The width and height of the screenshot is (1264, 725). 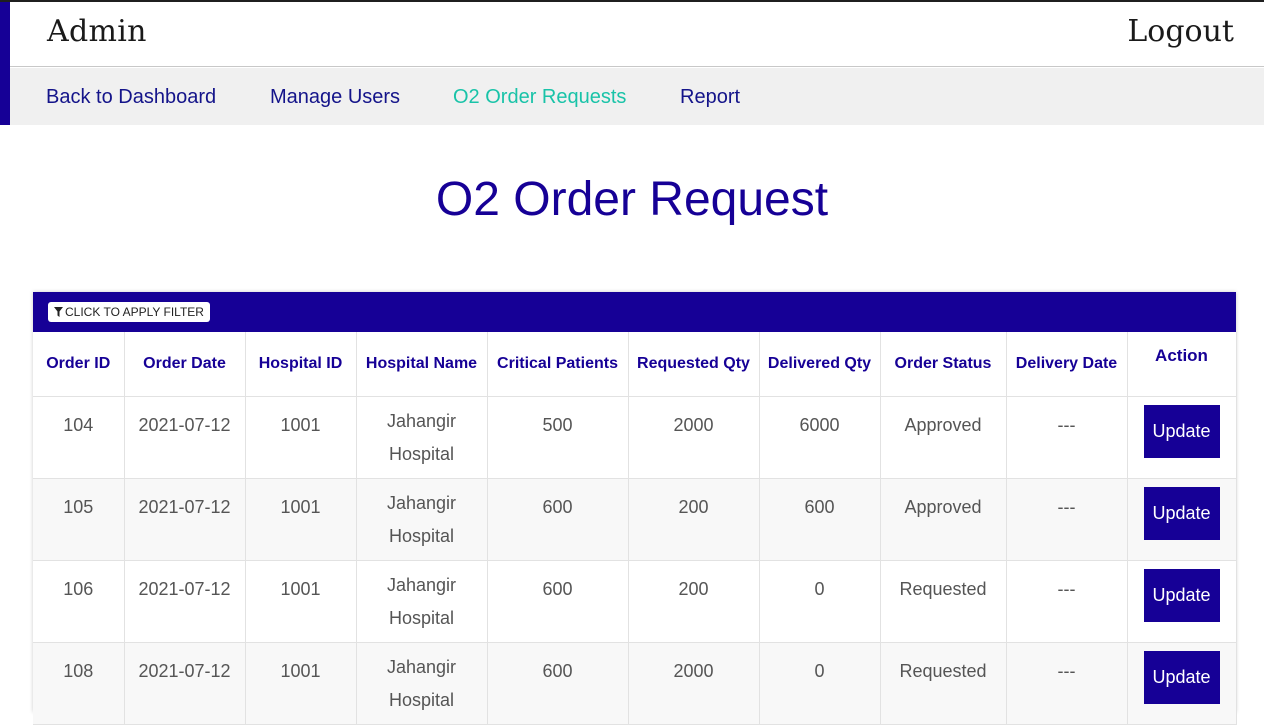 What do you see at coordinates (1180, 31) in the screenshot?
I see `logout-link: Logout` at bounding box center [1180, 31].